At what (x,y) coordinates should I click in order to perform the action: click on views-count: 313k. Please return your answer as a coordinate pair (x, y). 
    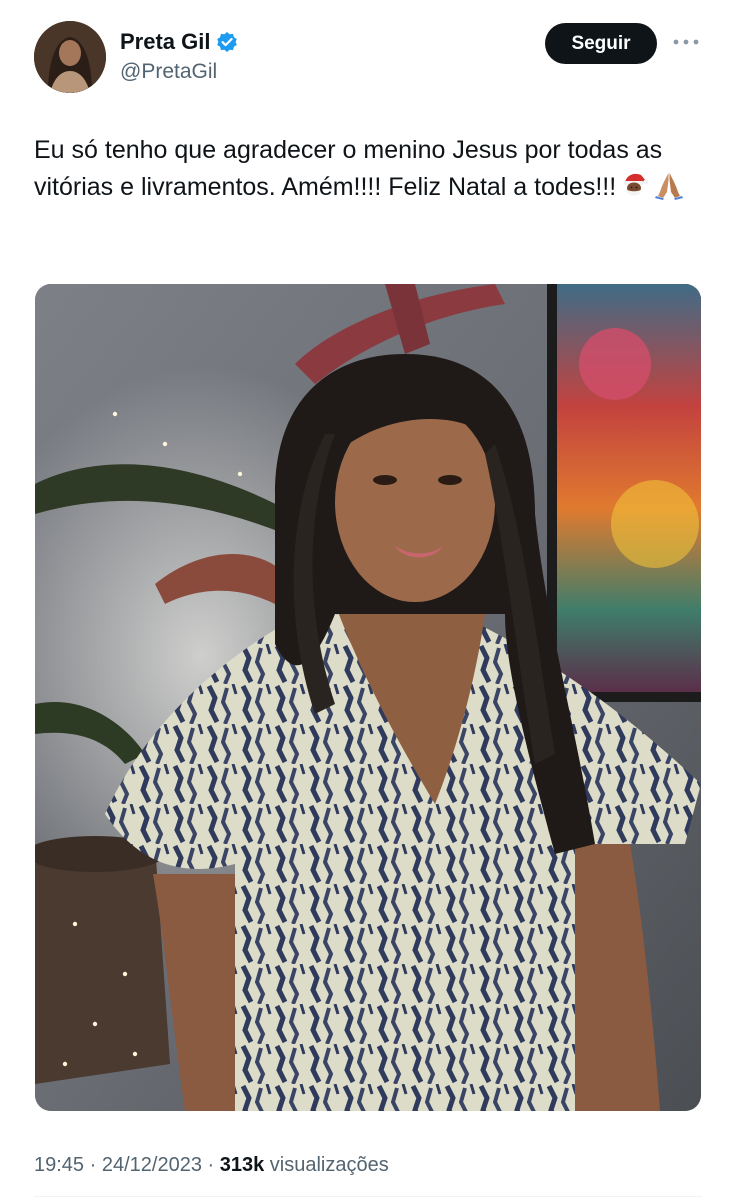
    Looking at the image, I should click on (242, 1165).